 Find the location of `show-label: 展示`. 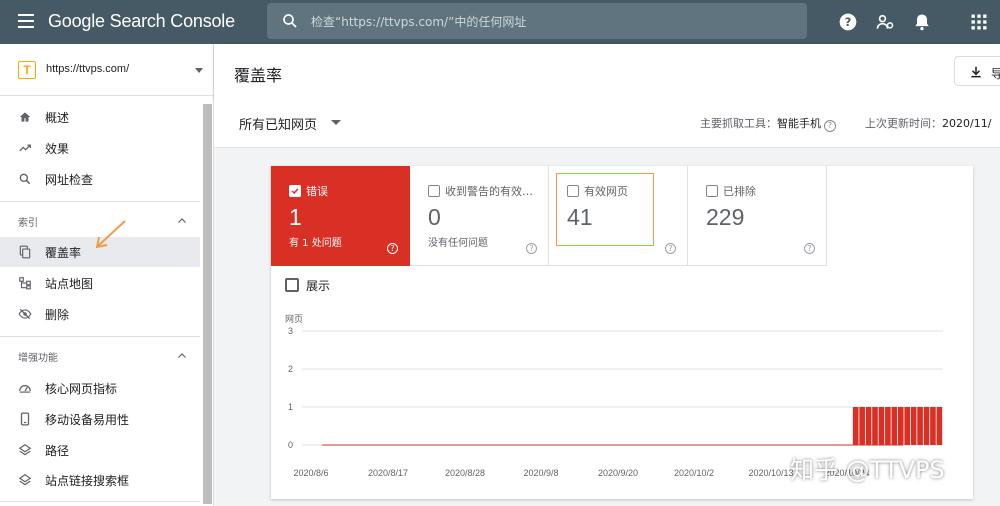

show-label: 展示 is located at coordinates (318, 286).